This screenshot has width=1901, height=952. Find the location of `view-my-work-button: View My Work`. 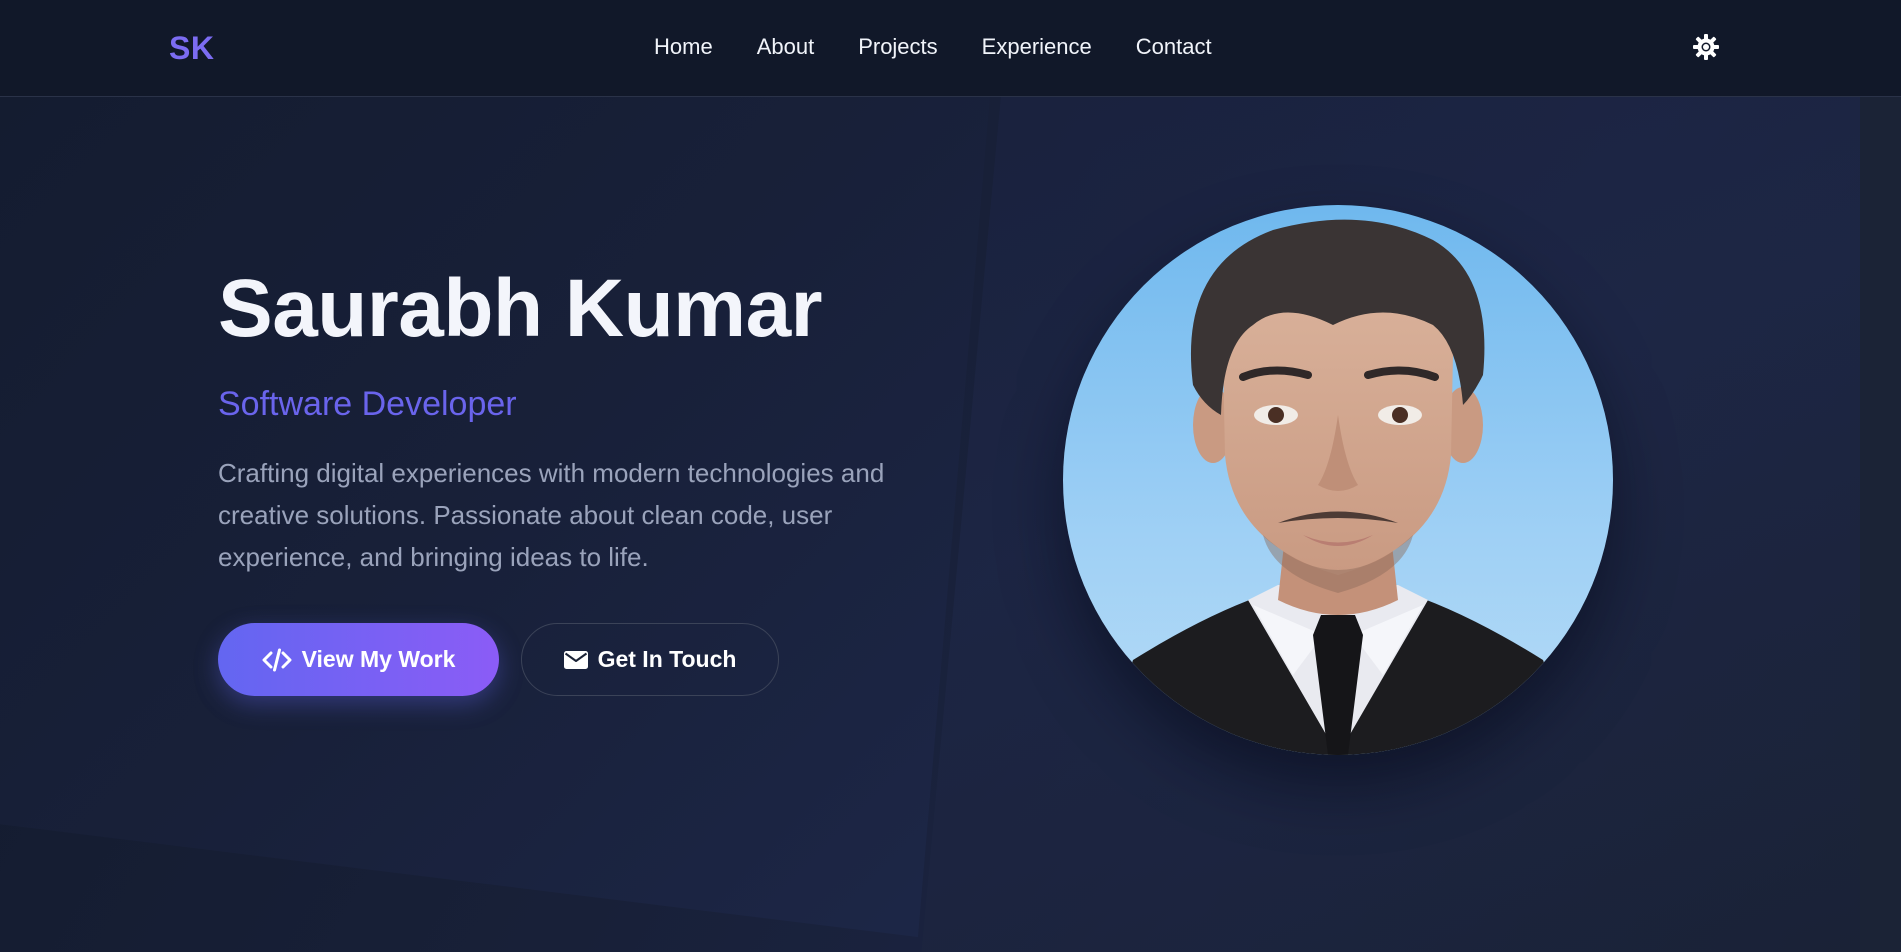

view-my-work-button: View My Work is located at coordinates (358, 659).